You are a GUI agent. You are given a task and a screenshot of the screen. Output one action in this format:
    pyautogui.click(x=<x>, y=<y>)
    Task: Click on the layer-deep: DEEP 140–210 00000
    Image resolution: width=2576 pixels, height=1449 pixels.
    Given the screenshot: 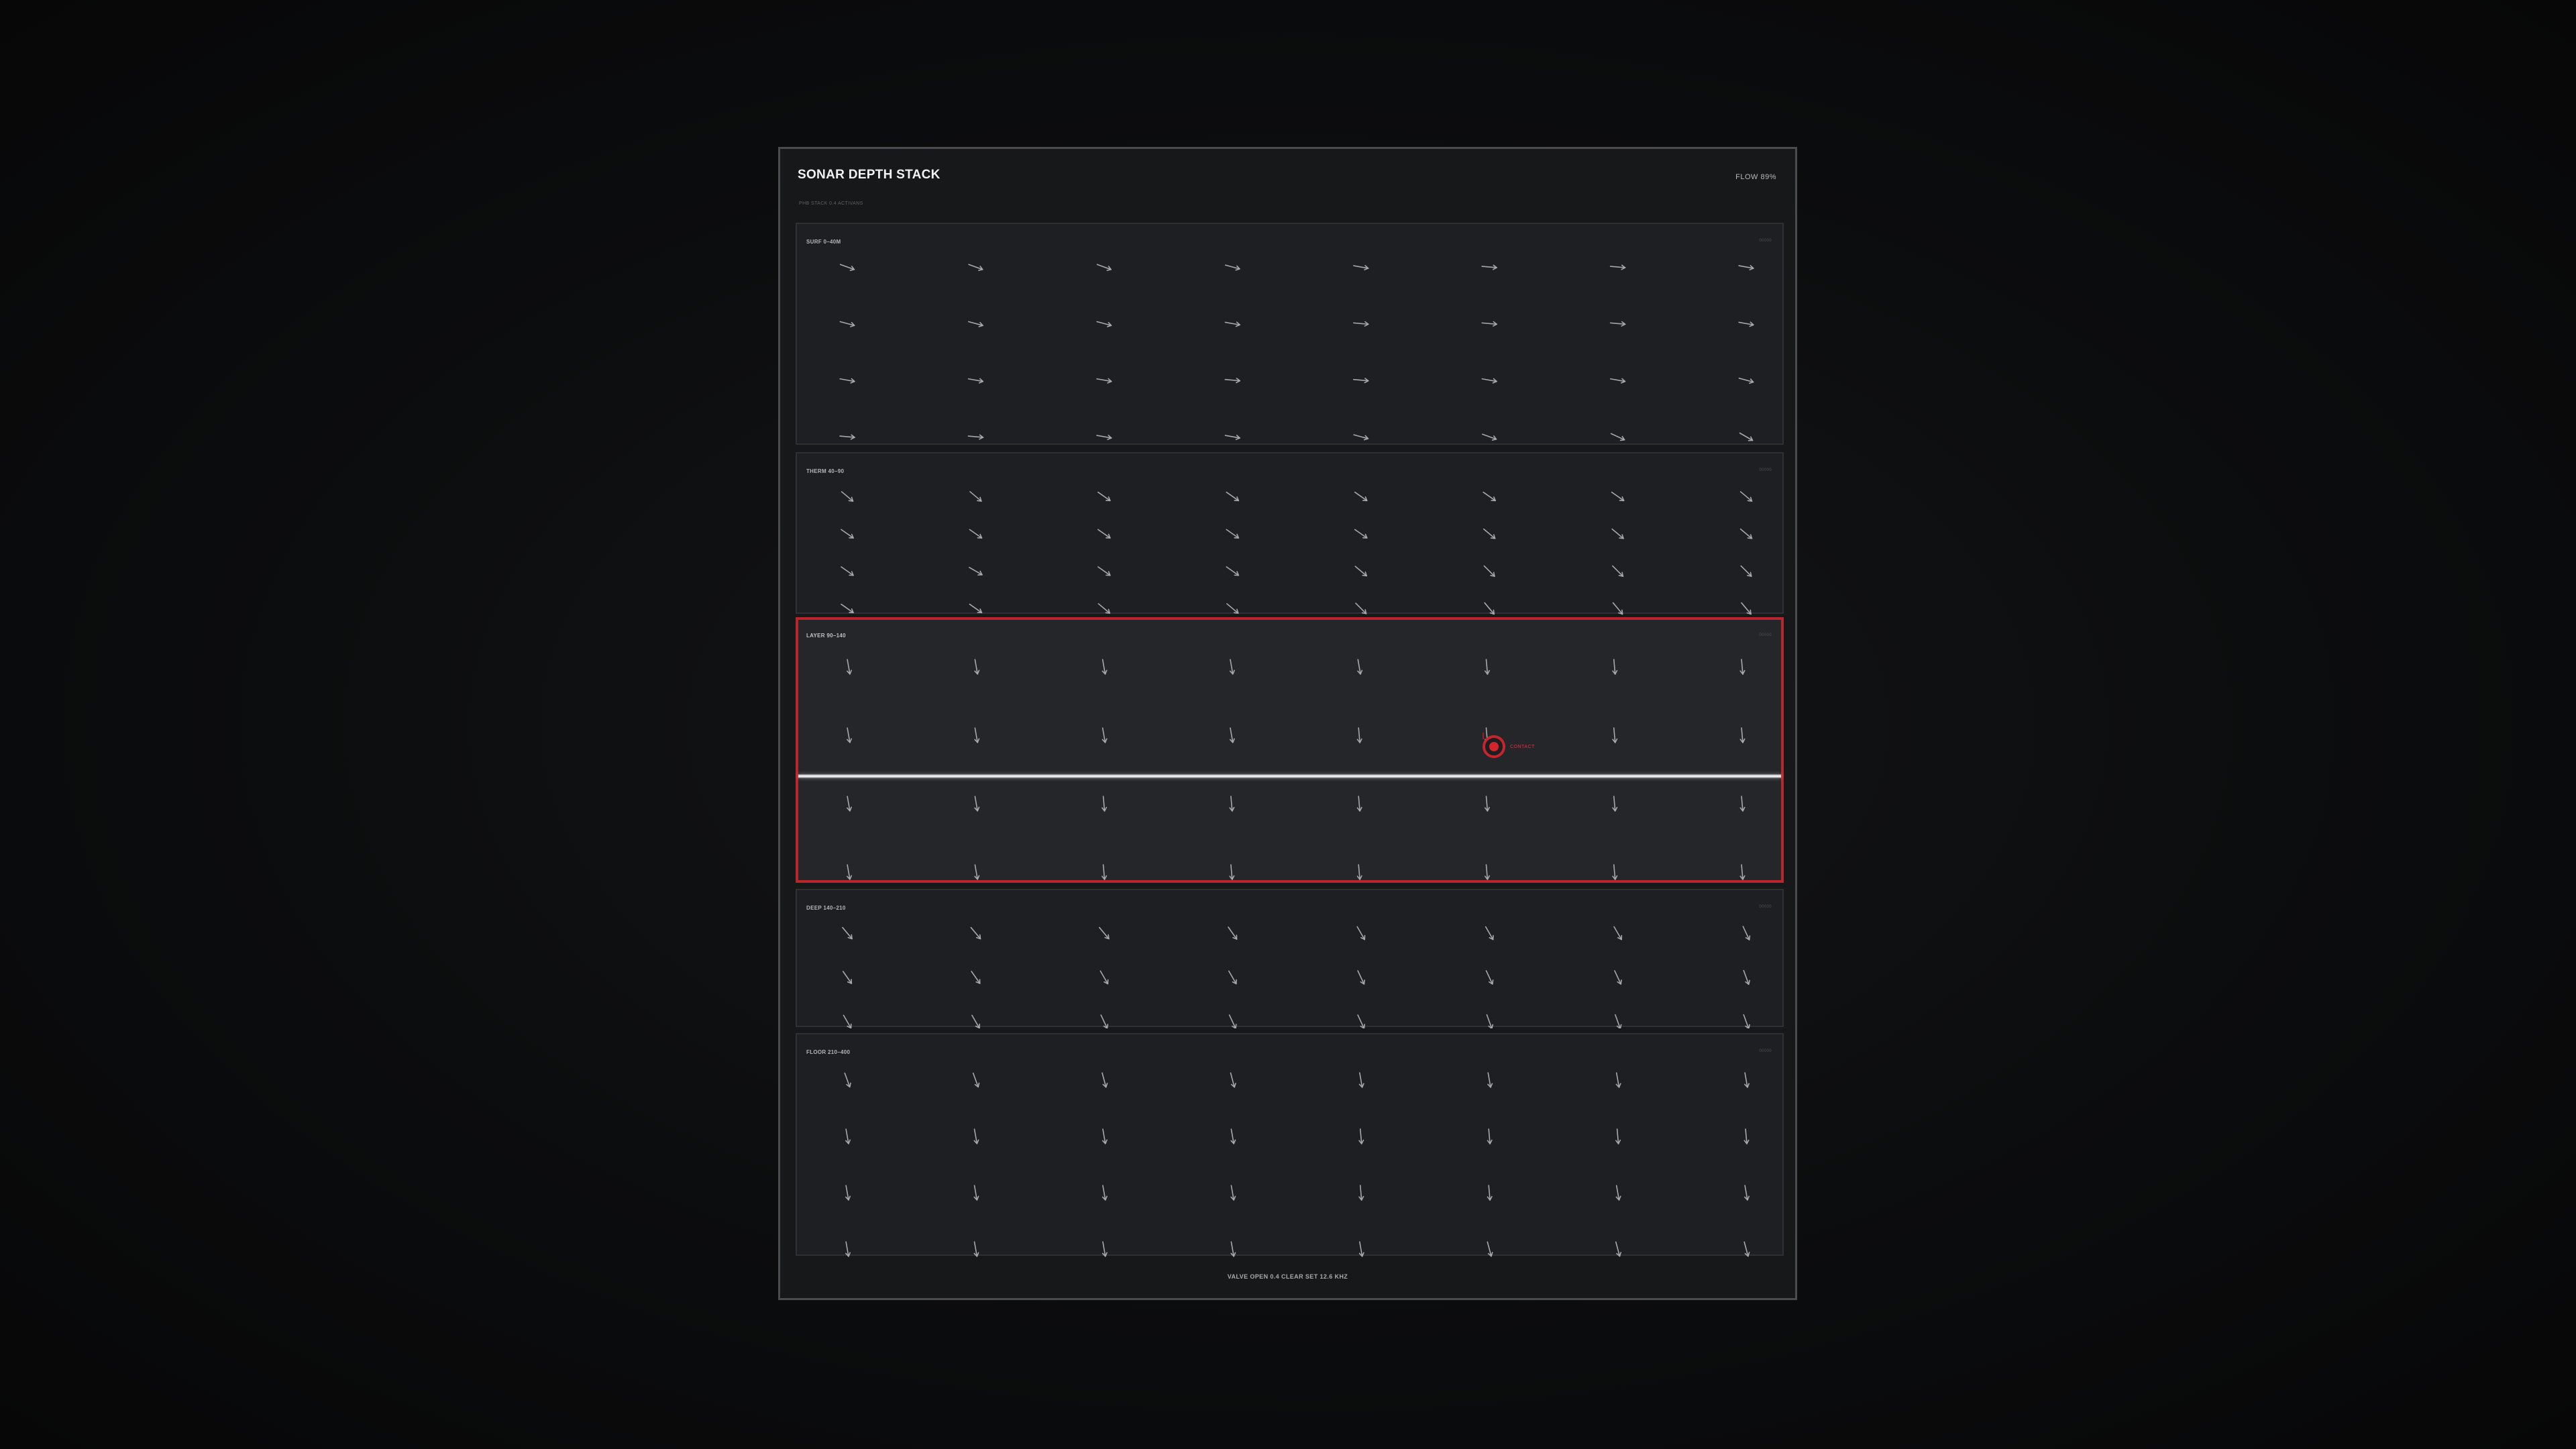 What is the action you would take?
    pyautogui.click(x=1290, y=958)
    